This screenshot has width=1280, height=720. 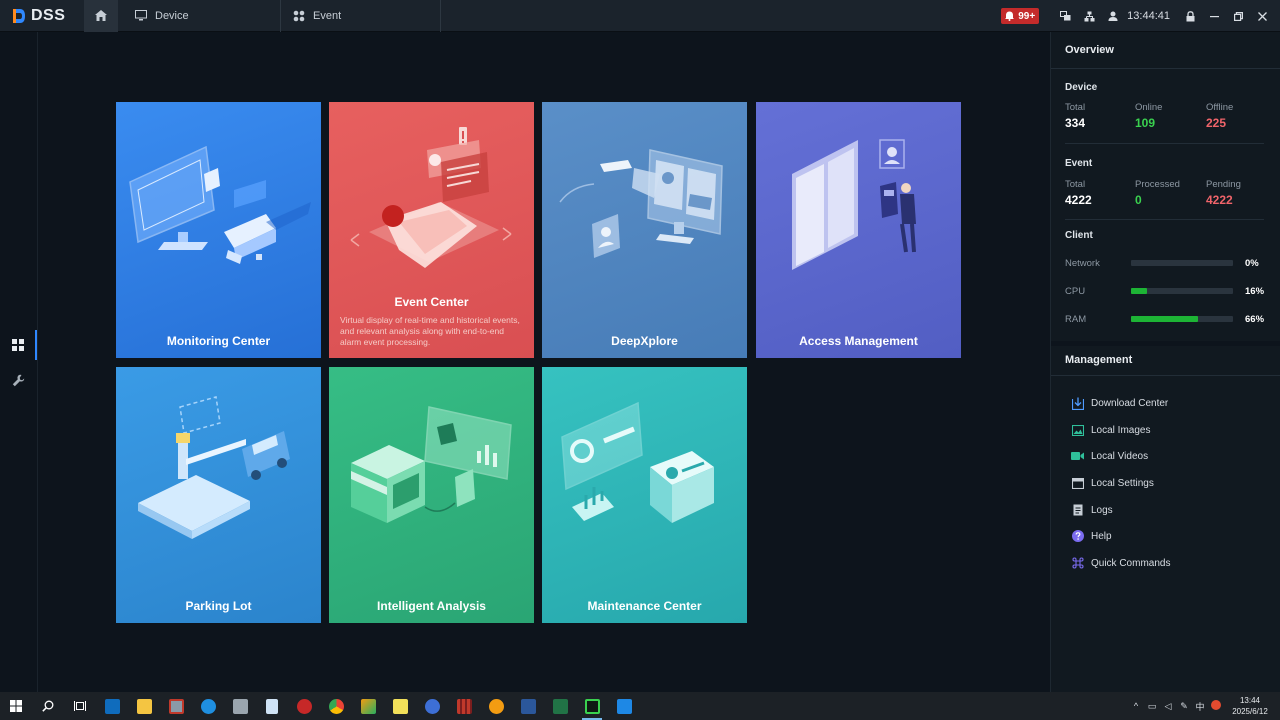 What do you see at coordinates (1075, 184) in the screenshot?
I see `event-total-label: Total` at bounding box center [1075, 184].